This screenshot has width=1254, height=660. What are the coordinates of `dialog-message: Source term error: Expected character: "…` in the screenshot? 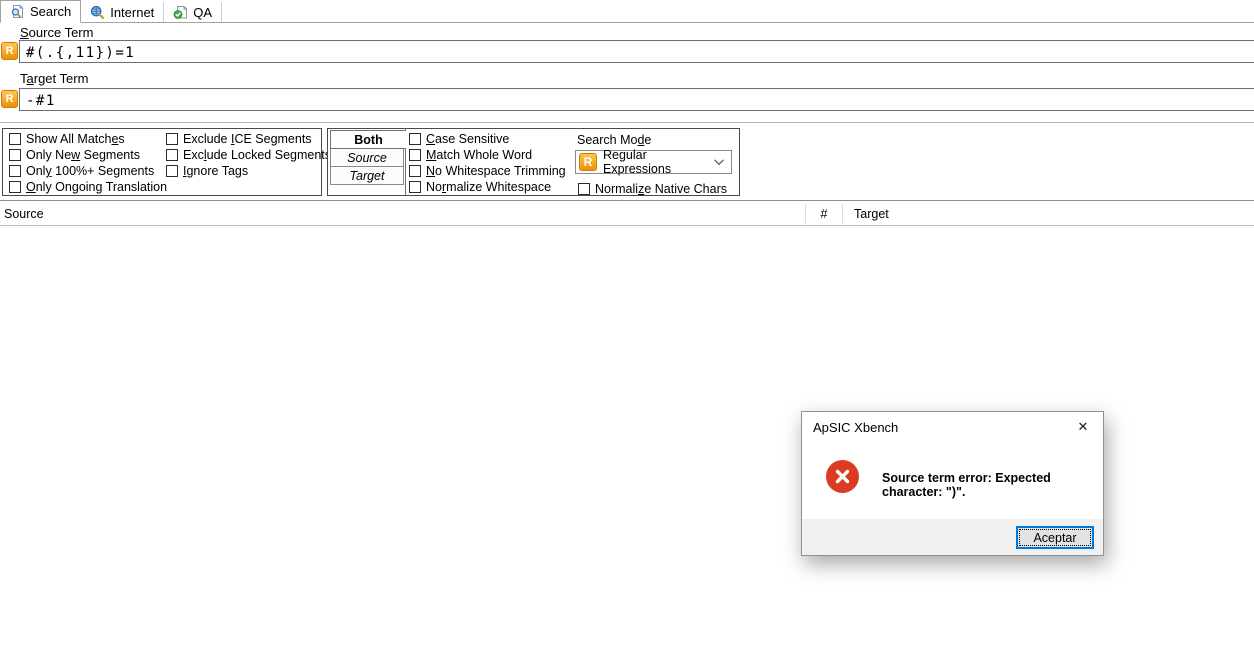 It's located at (966, 485).